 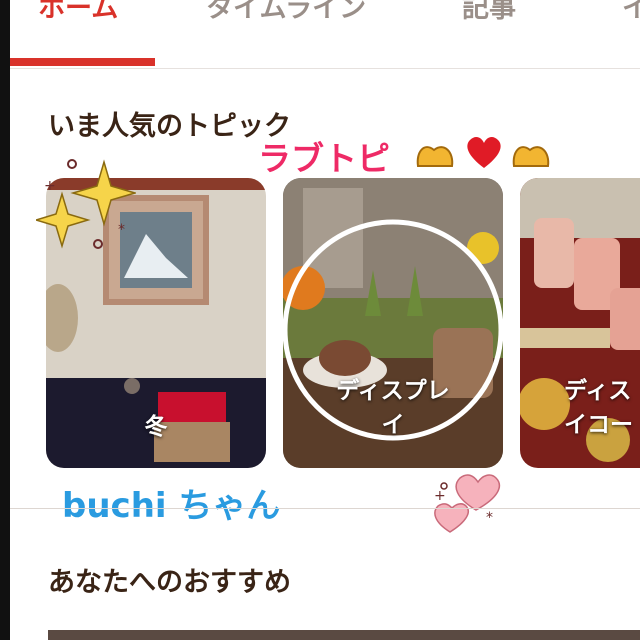 I want to click on tab-articles: 記事, so click(x=489, y=12).